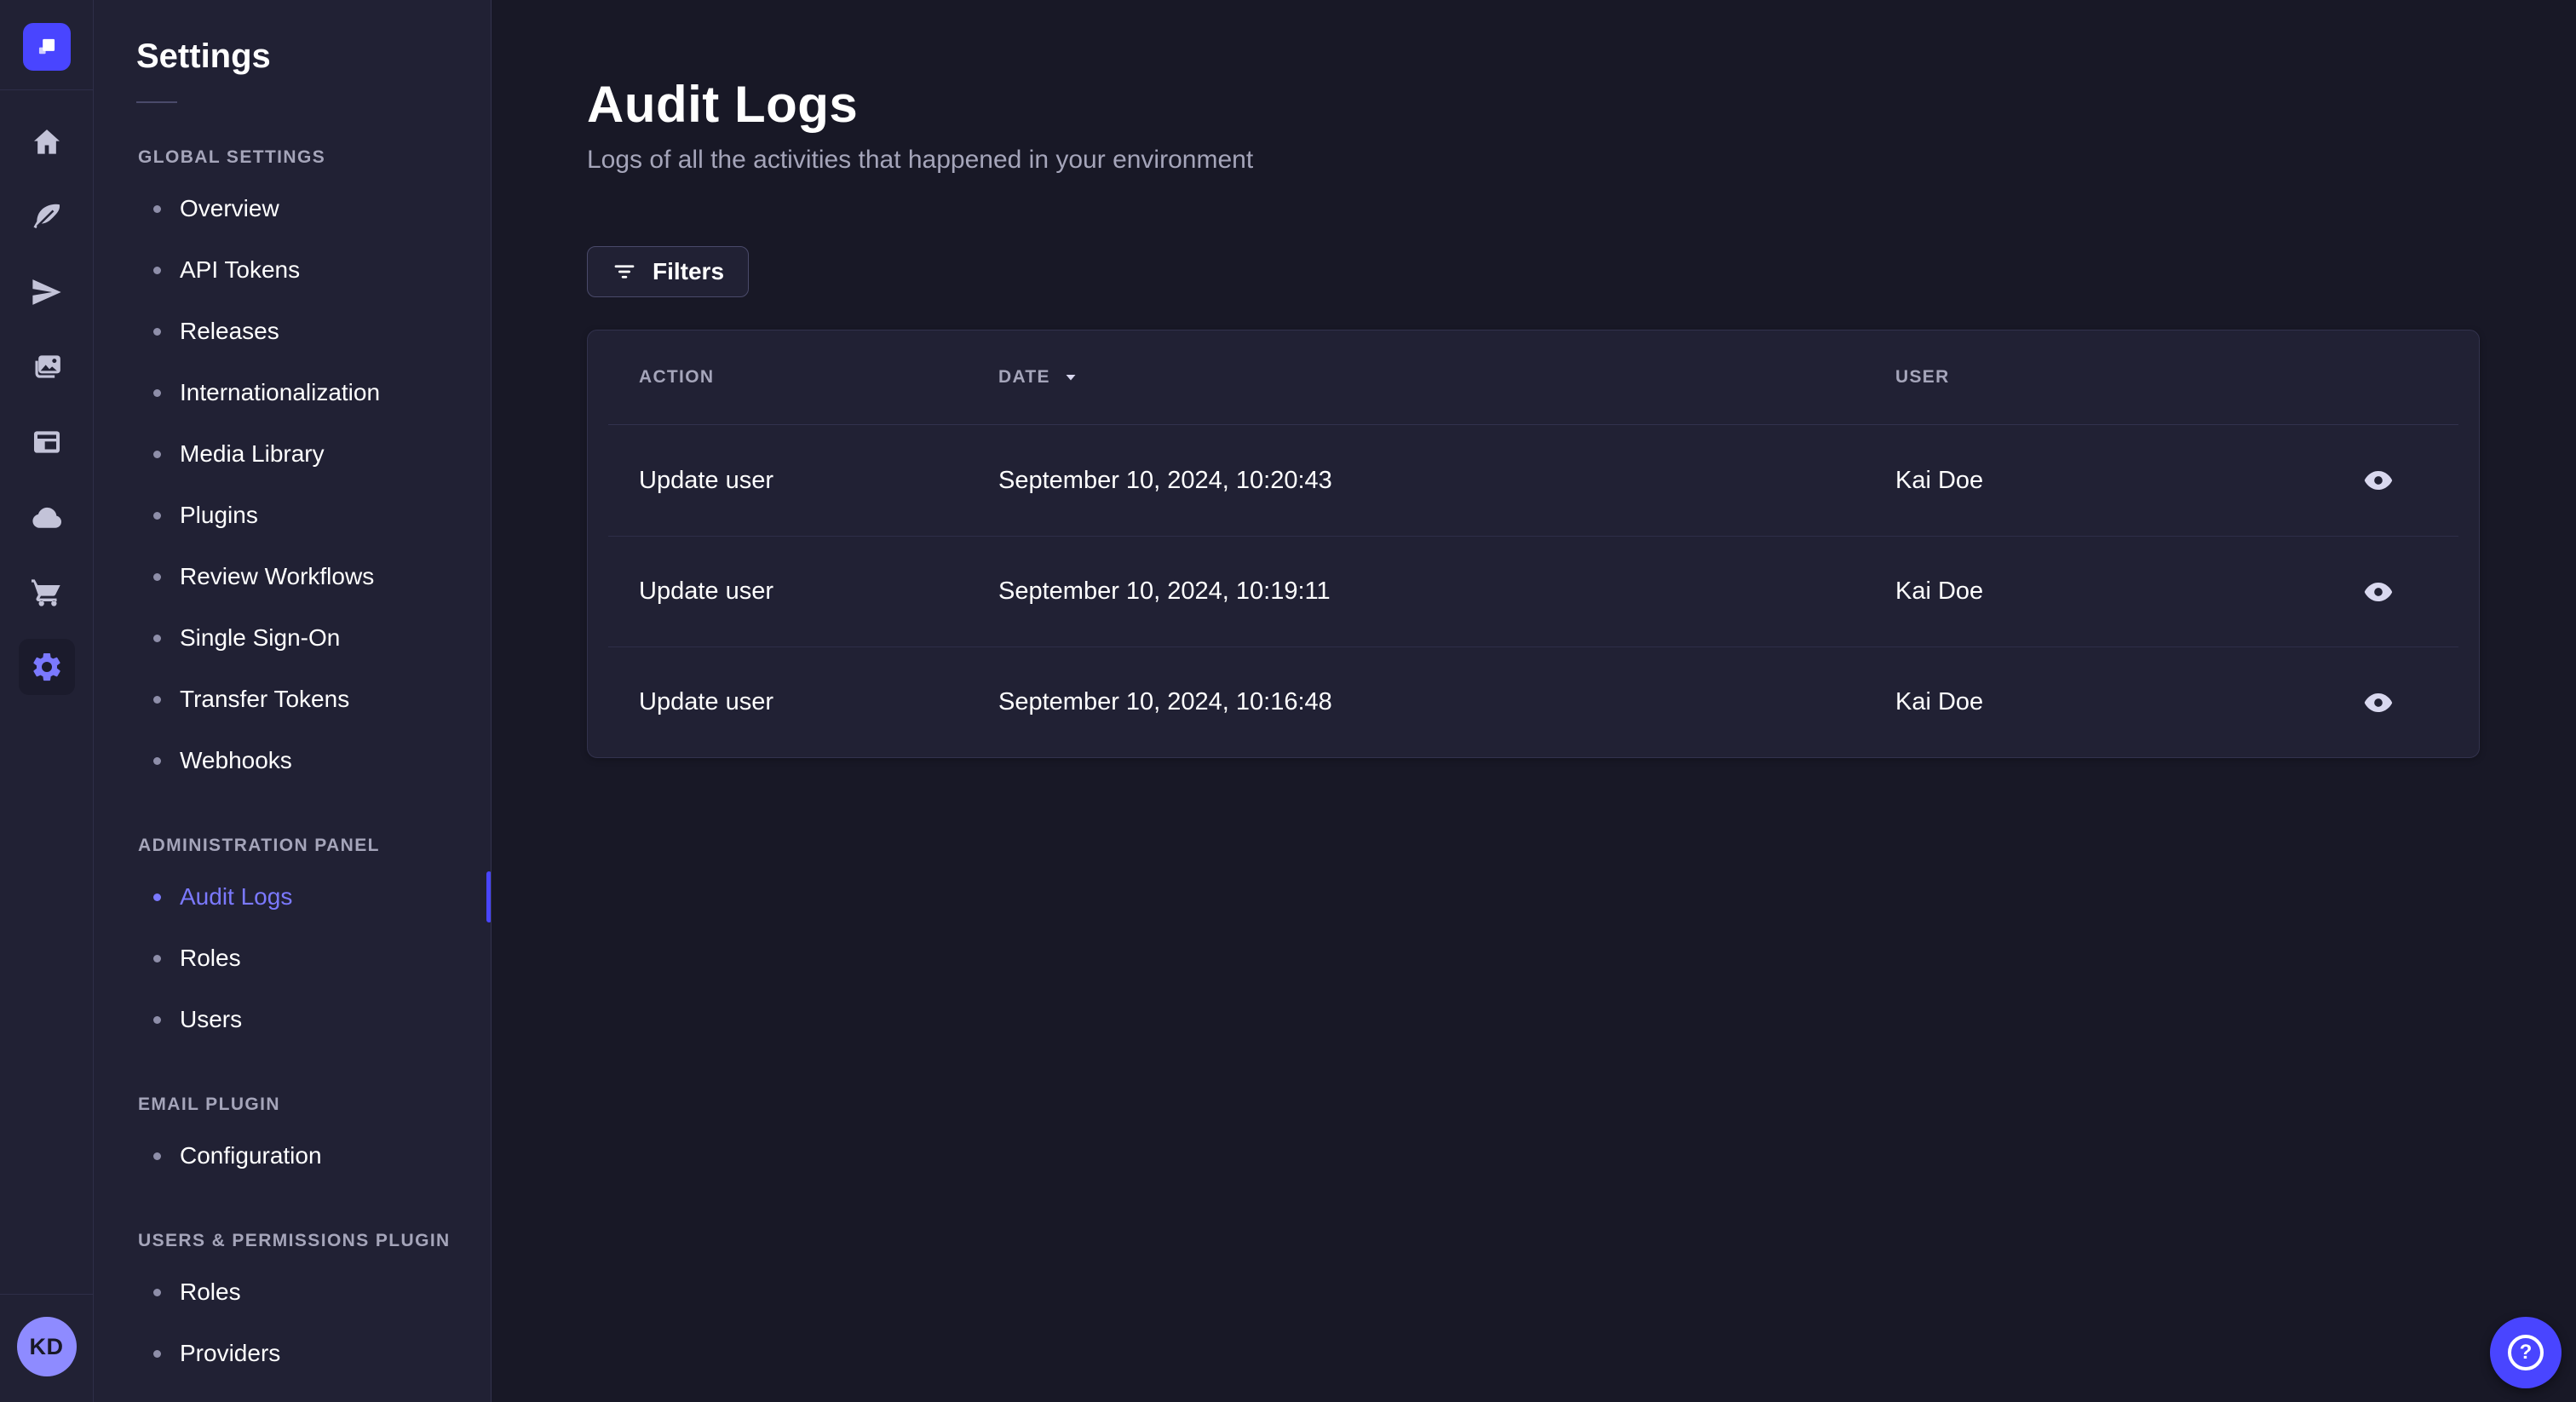  I want to click on media-library-icon, so click(48, 366).